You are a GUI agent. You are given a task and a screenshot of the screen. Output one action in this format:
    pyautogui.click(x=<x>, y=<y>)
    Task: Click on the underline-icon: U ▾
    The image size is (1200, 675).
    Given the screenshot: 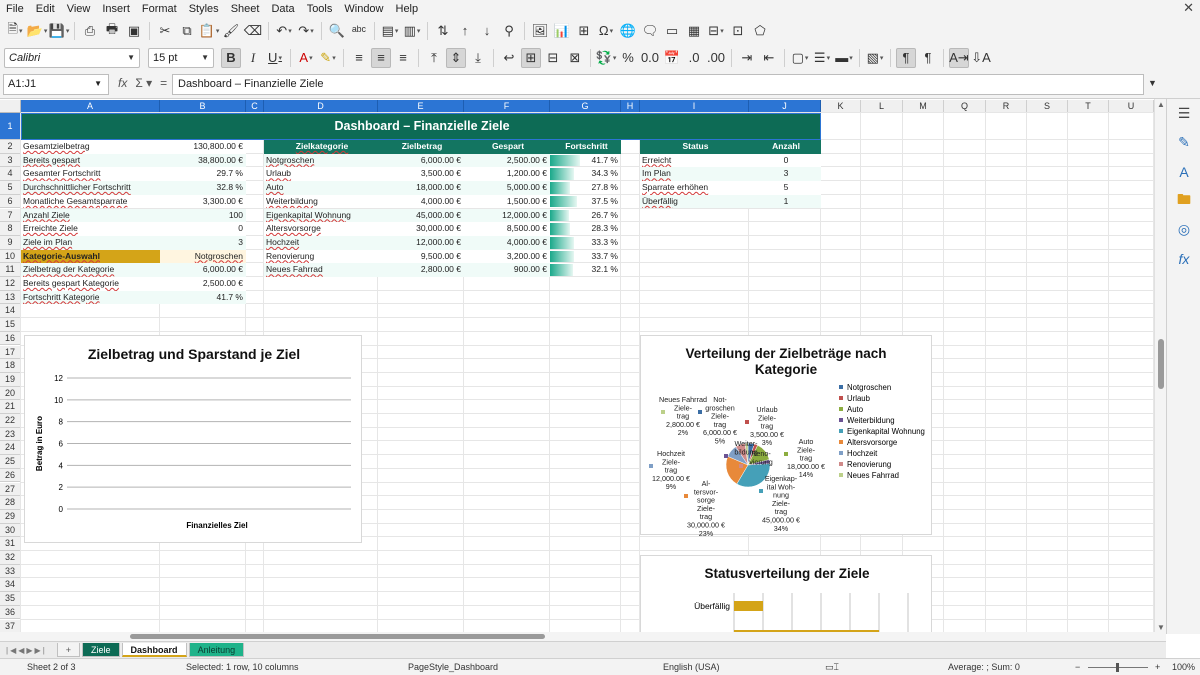 What is the action you would take?
    pyautogui.click(x=275, y=58)
    